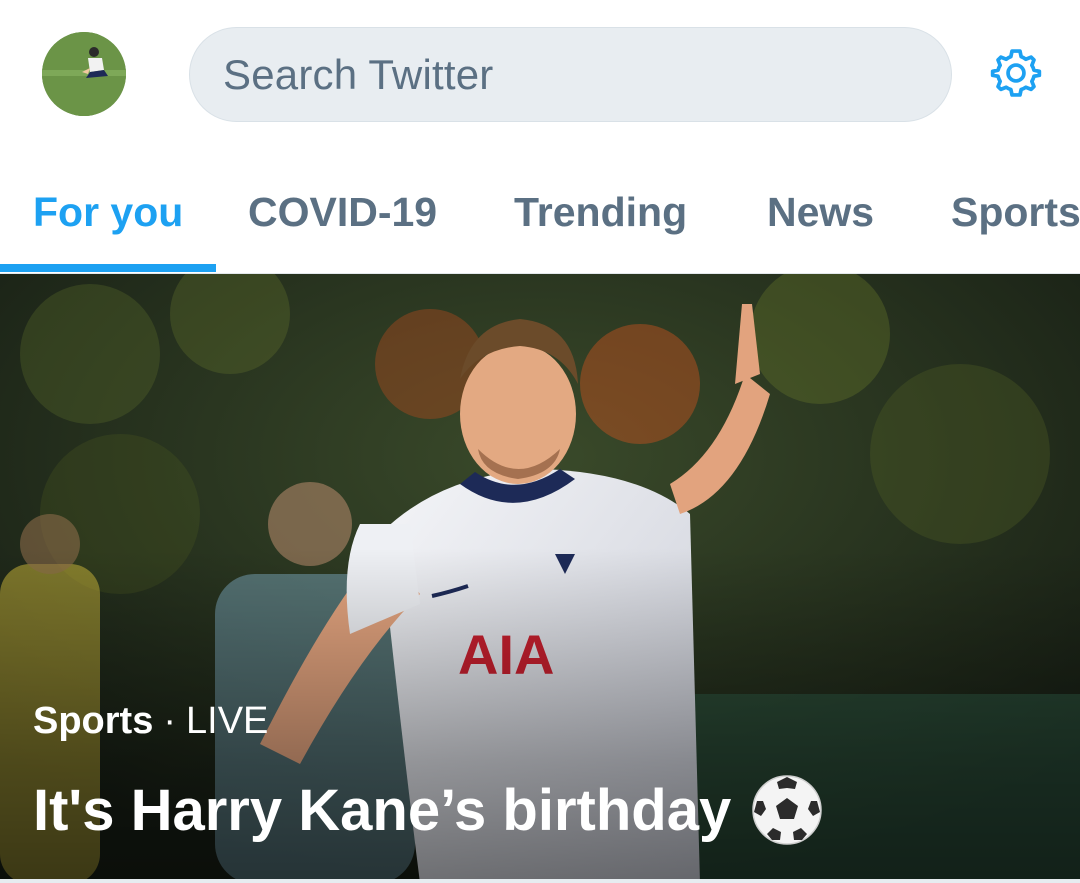 This screenshot has height=883, width=1080. I want to click on avatar-image, so click(84, 74).